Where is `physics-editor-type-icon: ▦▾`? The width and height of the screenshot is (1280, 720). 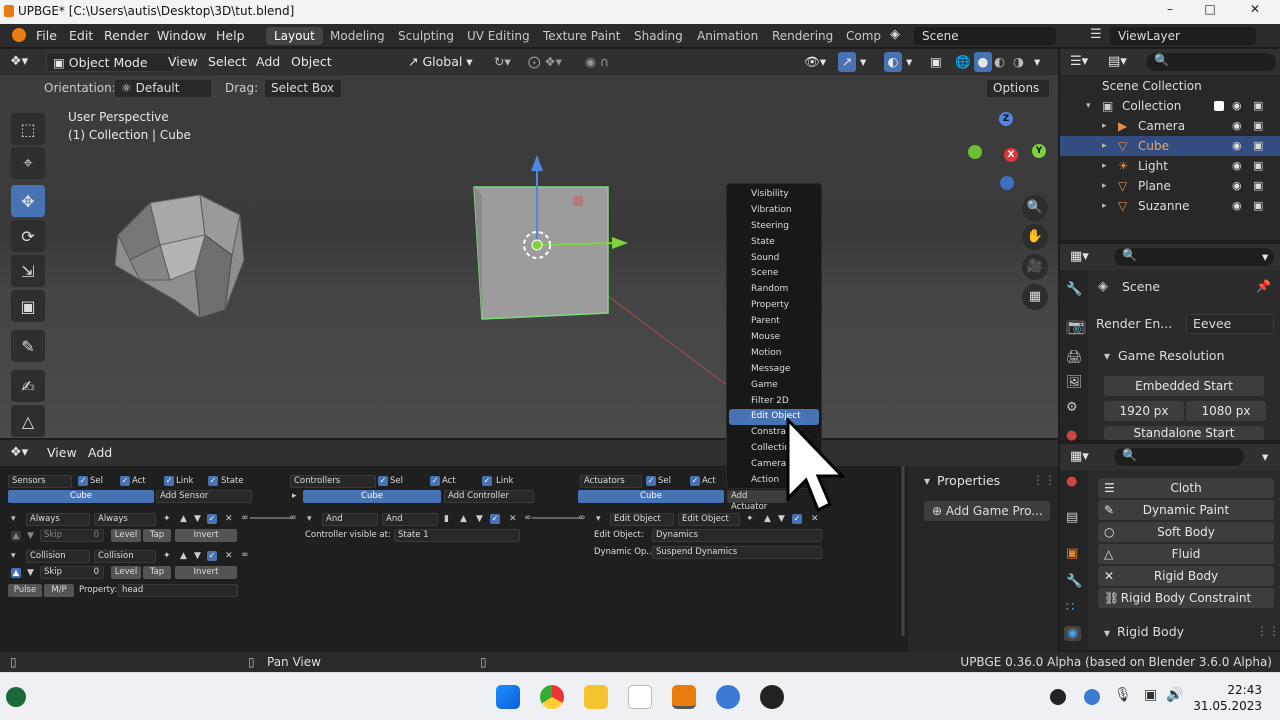 physics-editor-type-icon: ▦▾ is located at coordinates (1079, 457).